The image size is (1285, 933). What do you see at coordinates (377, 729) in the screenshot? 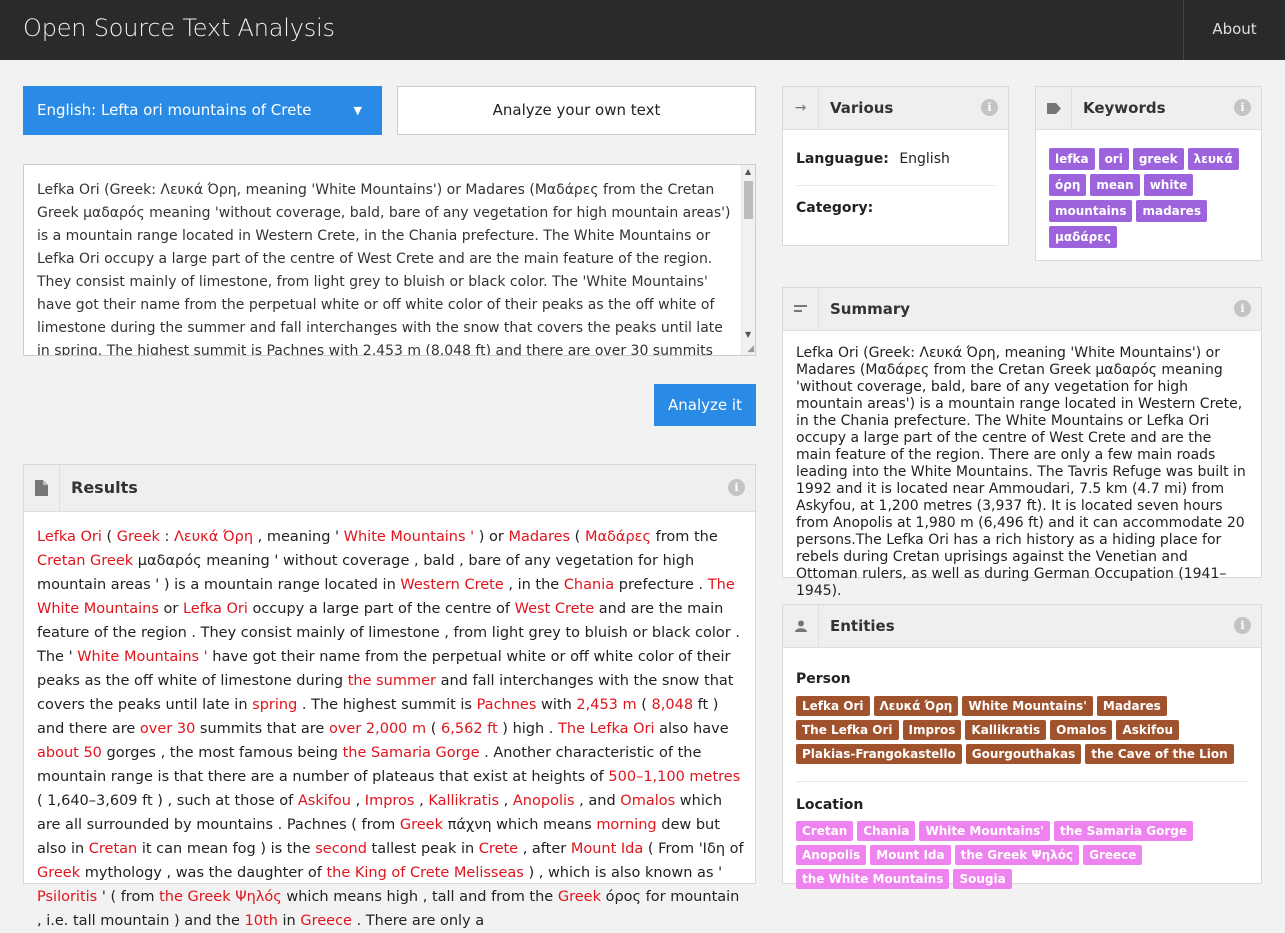
I see `entity-highlight: over 2,000 m` at bounding box center [377, 729].